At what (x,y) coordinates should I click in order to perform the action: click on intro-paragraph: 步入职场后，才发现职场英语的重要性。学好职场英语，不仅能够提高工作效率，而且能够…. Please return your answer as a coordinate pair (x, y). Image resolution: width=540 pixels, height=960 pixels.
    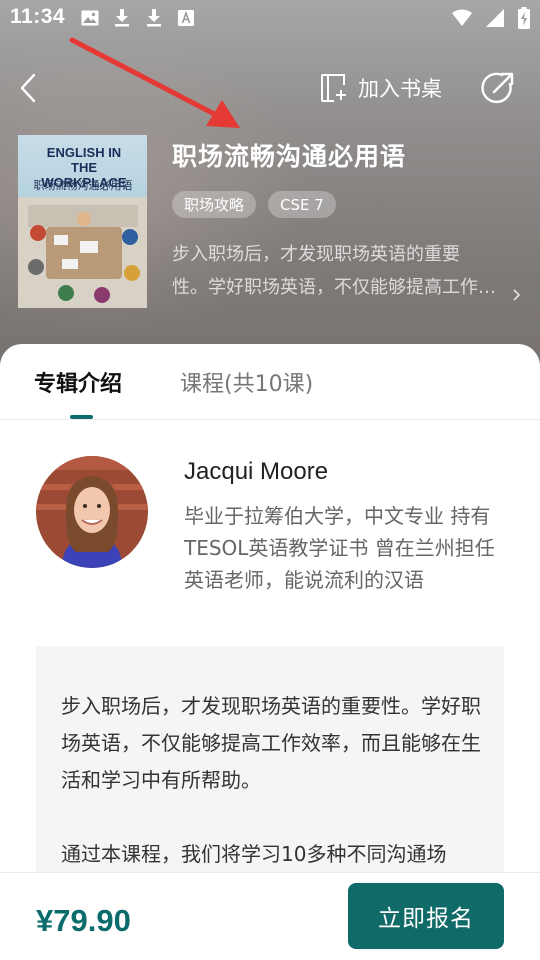
    Looking at the image, I should click on (271, 743).